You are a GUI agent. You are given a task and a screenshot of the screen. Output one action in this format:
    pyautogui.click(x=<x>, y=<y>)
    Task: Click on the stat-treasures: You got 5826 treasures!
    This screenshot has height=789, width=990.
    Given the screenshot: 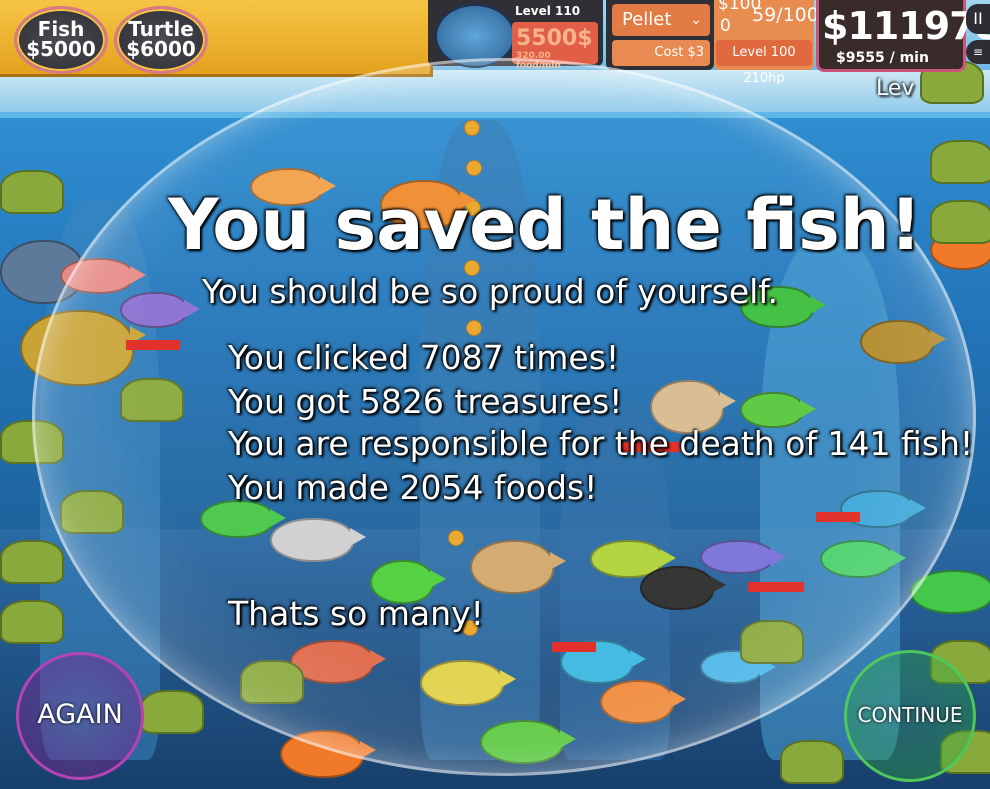 What is the action you would take?
    pyautogui.click(x=425, y=401)
    